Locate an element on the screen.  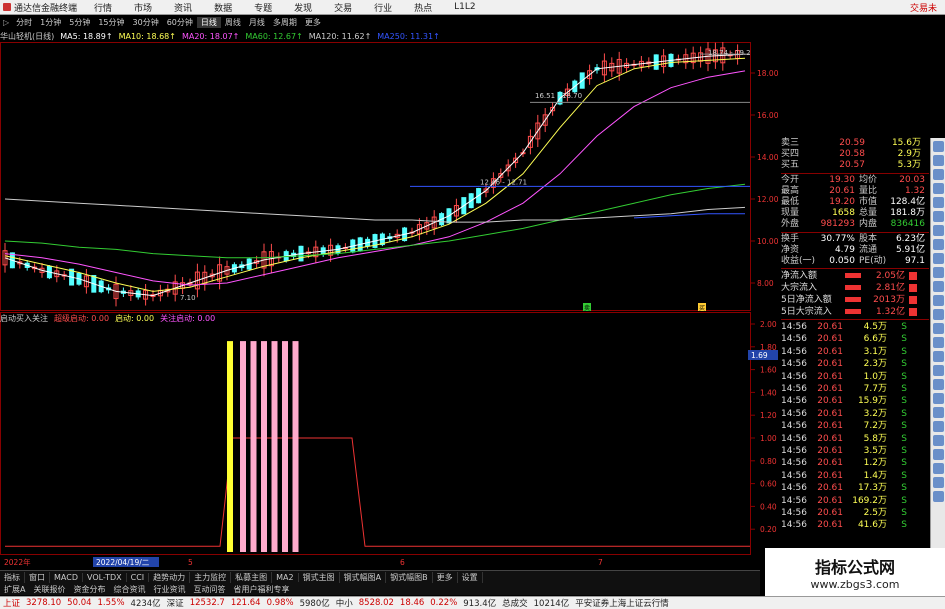
indicator-tab: 钢式幅图A is located at coordinates (363, 577).